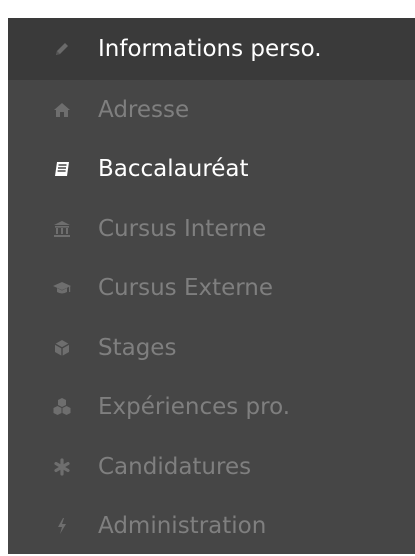 The image size is (415, 556). I want to click on graduation-cap-icon, so click(62, 288).